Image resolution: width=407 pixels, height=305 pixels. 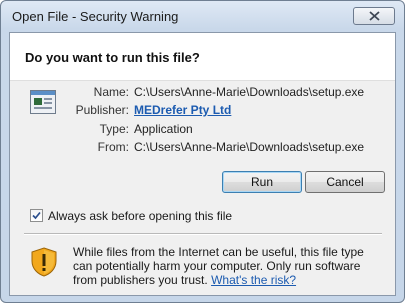 What do you see at coordinates (249, 92) in the screenshot?
I see `name-value: C:\Users\Anne-Marie\Downloads\setup.exe` at bounding box center [249, 92].